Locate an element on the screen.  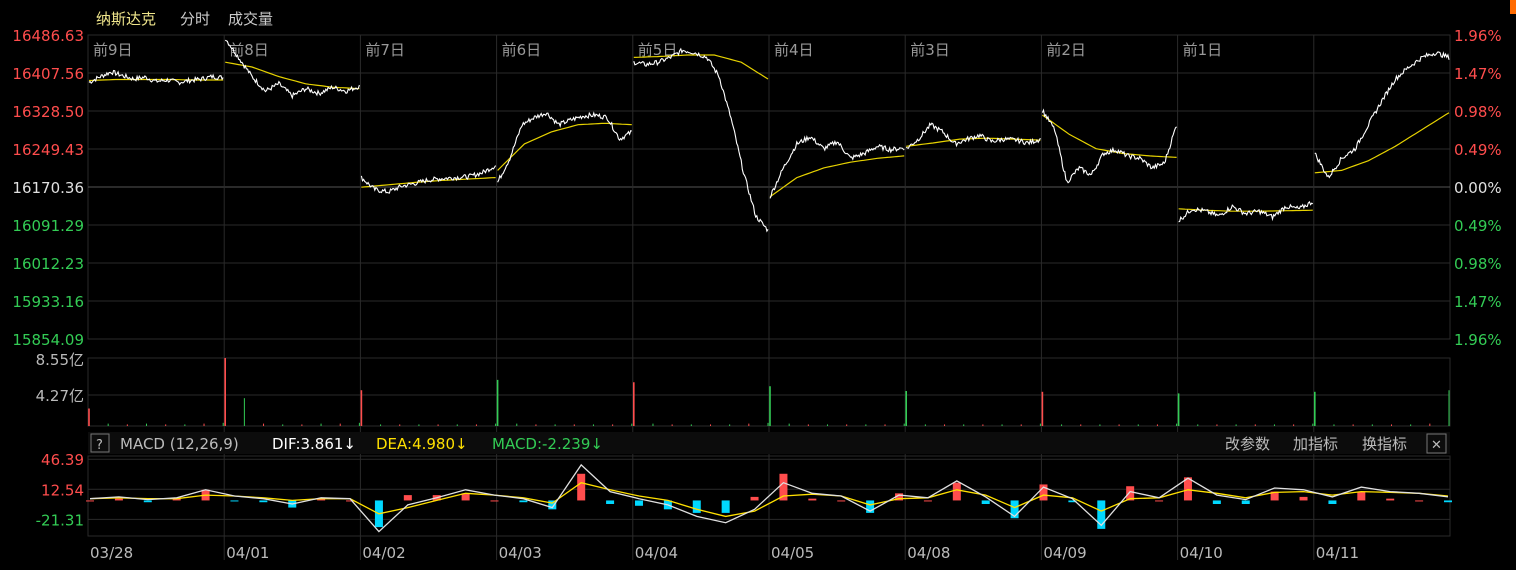
macd-pane: 46.39 12.54 -21.31 is located at coordinates (744, 494).